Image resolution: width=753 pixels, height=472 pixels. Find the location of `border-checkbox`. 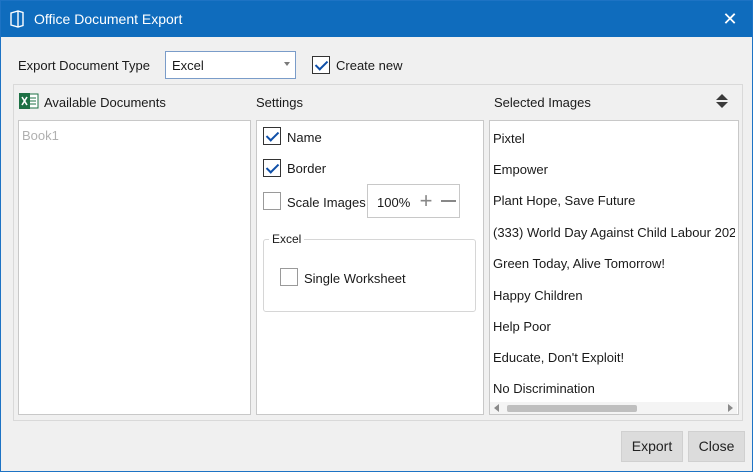

border-checkbox is located at coordinates (272, 168).